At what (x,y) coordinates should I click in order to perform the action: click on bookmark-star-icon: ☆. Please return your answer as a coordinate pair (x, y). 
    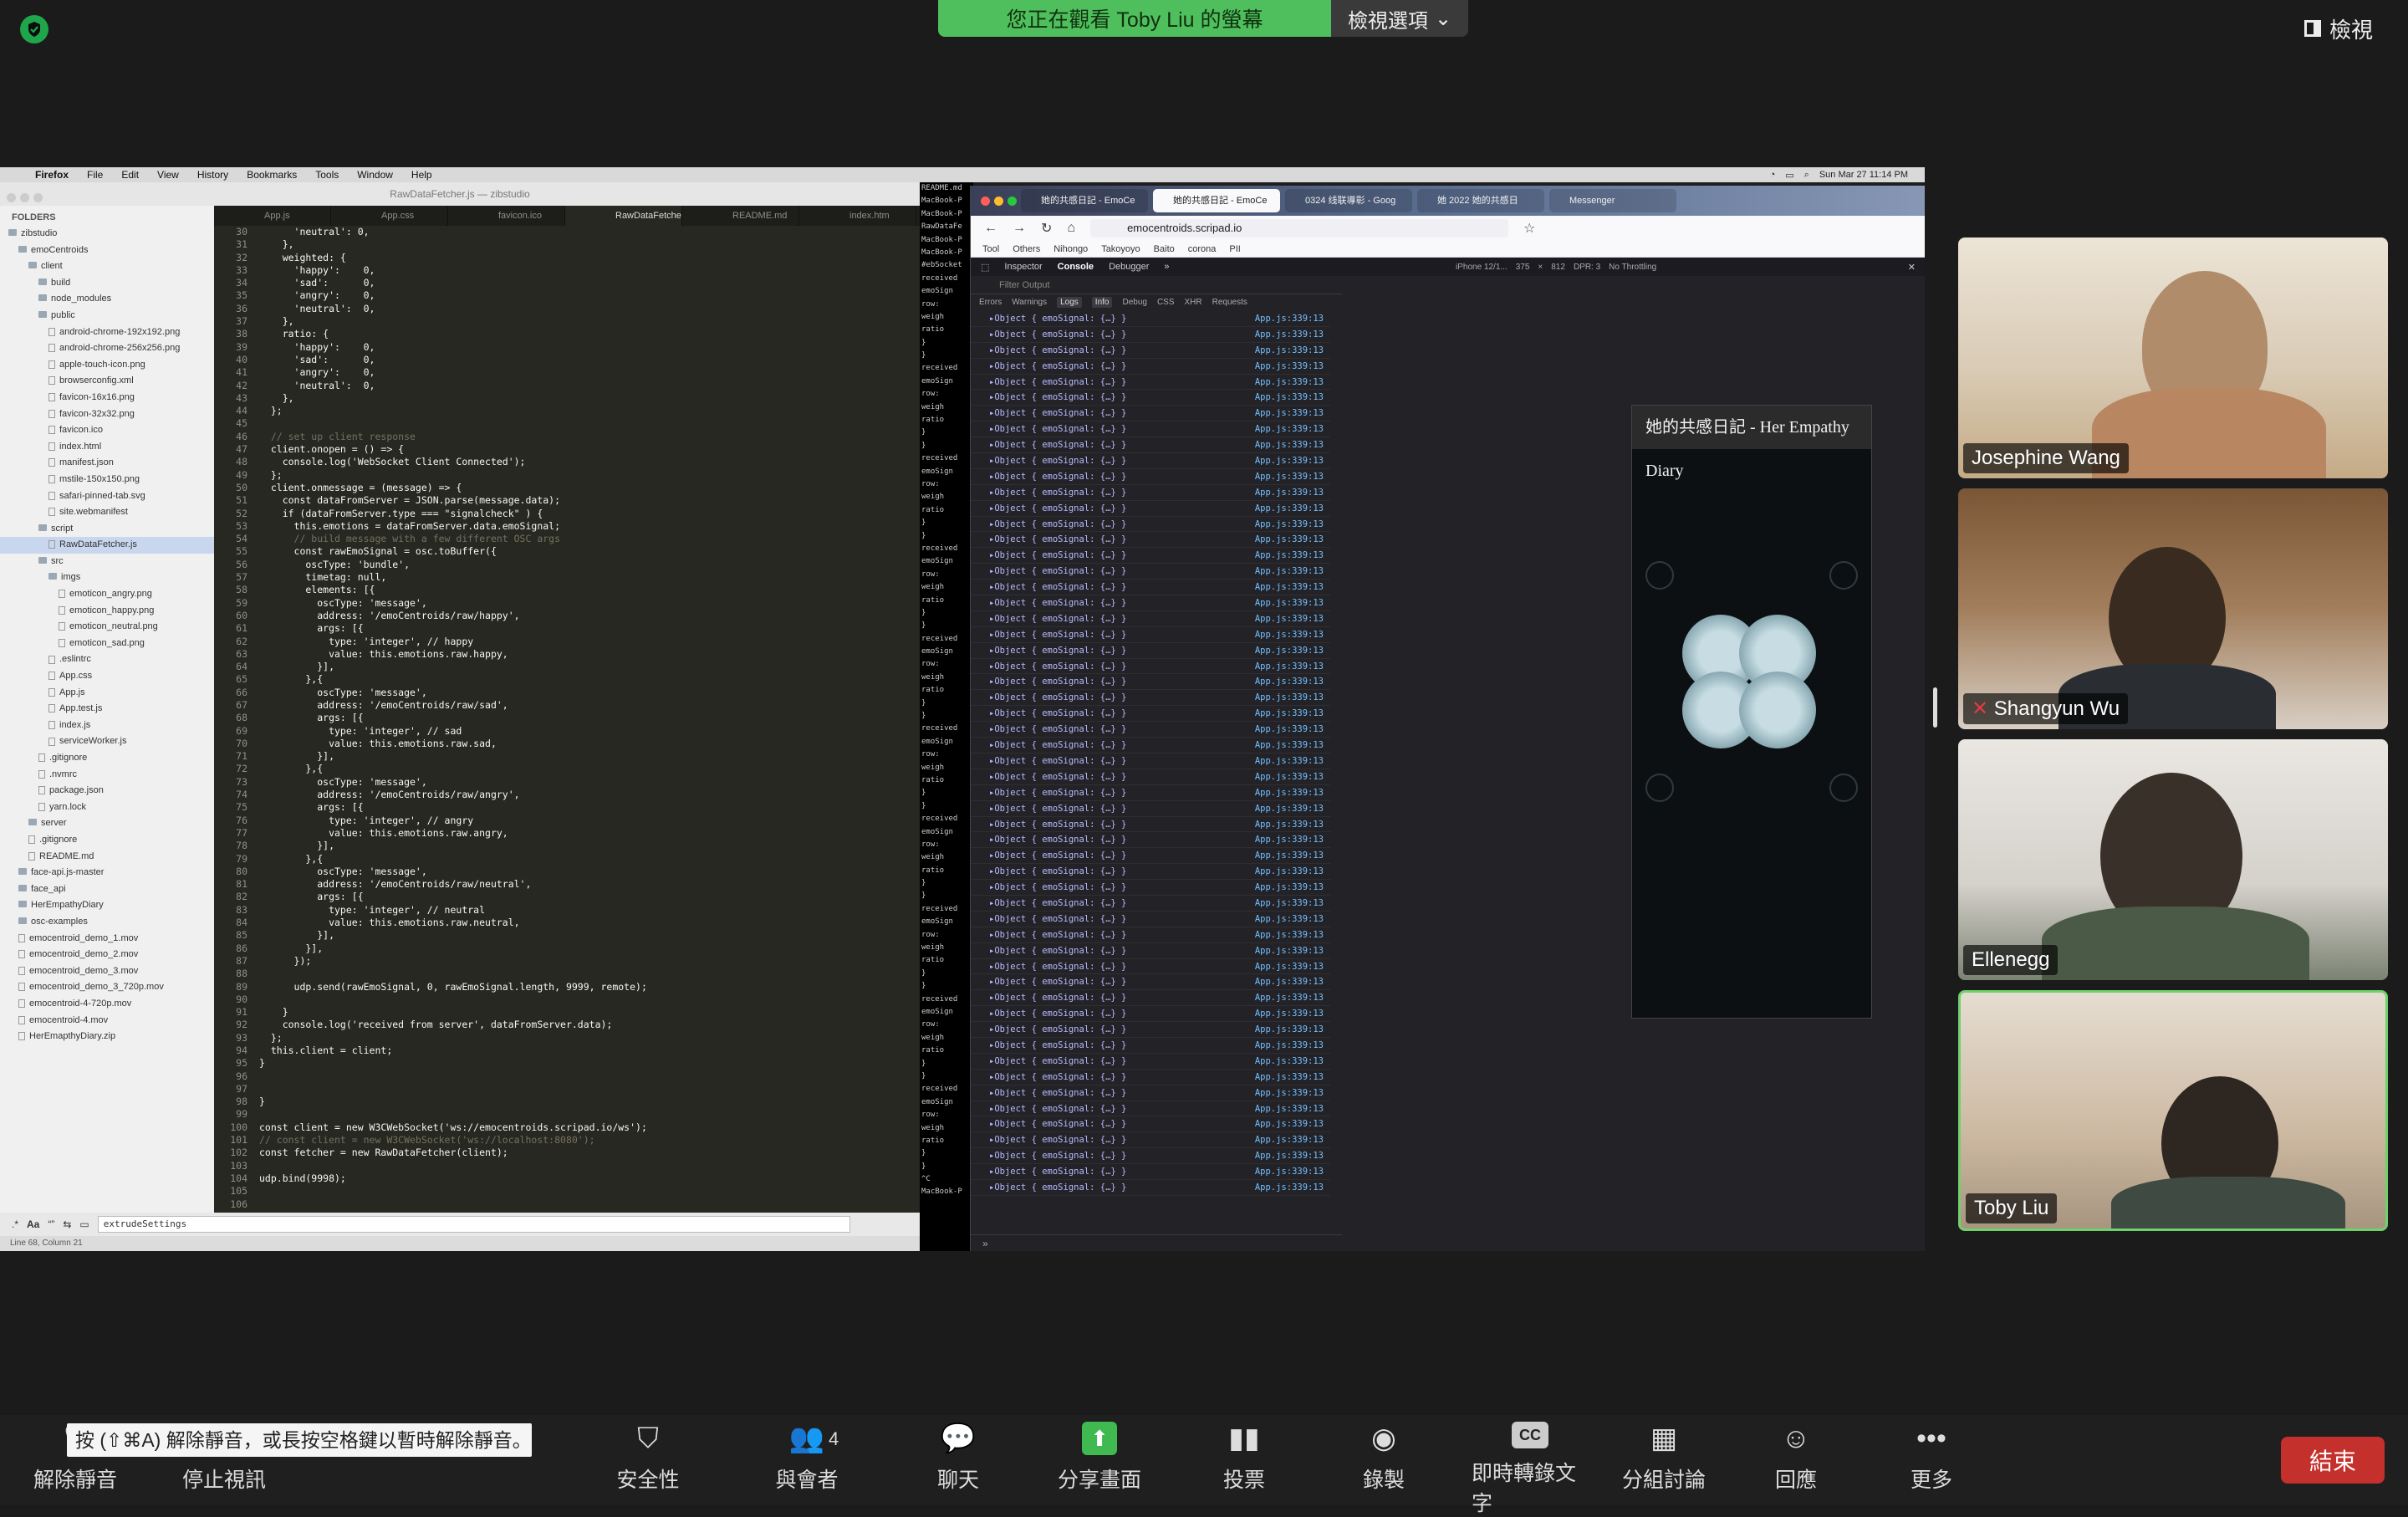
    Looking at the image, I should click on (1529, 228).